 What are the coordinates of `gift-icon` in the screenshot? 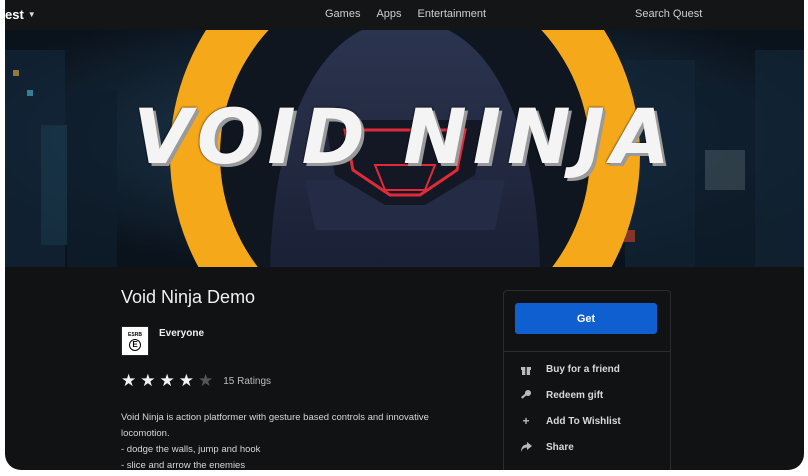 It's located at (526, 369).